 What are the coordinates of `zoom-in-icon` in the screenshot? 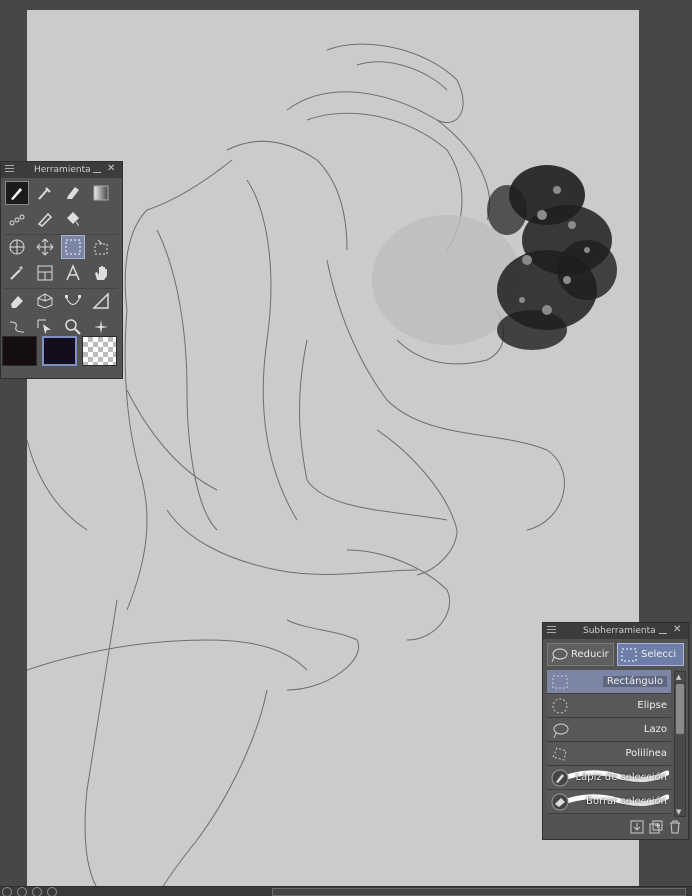 It's located at (22, 891).